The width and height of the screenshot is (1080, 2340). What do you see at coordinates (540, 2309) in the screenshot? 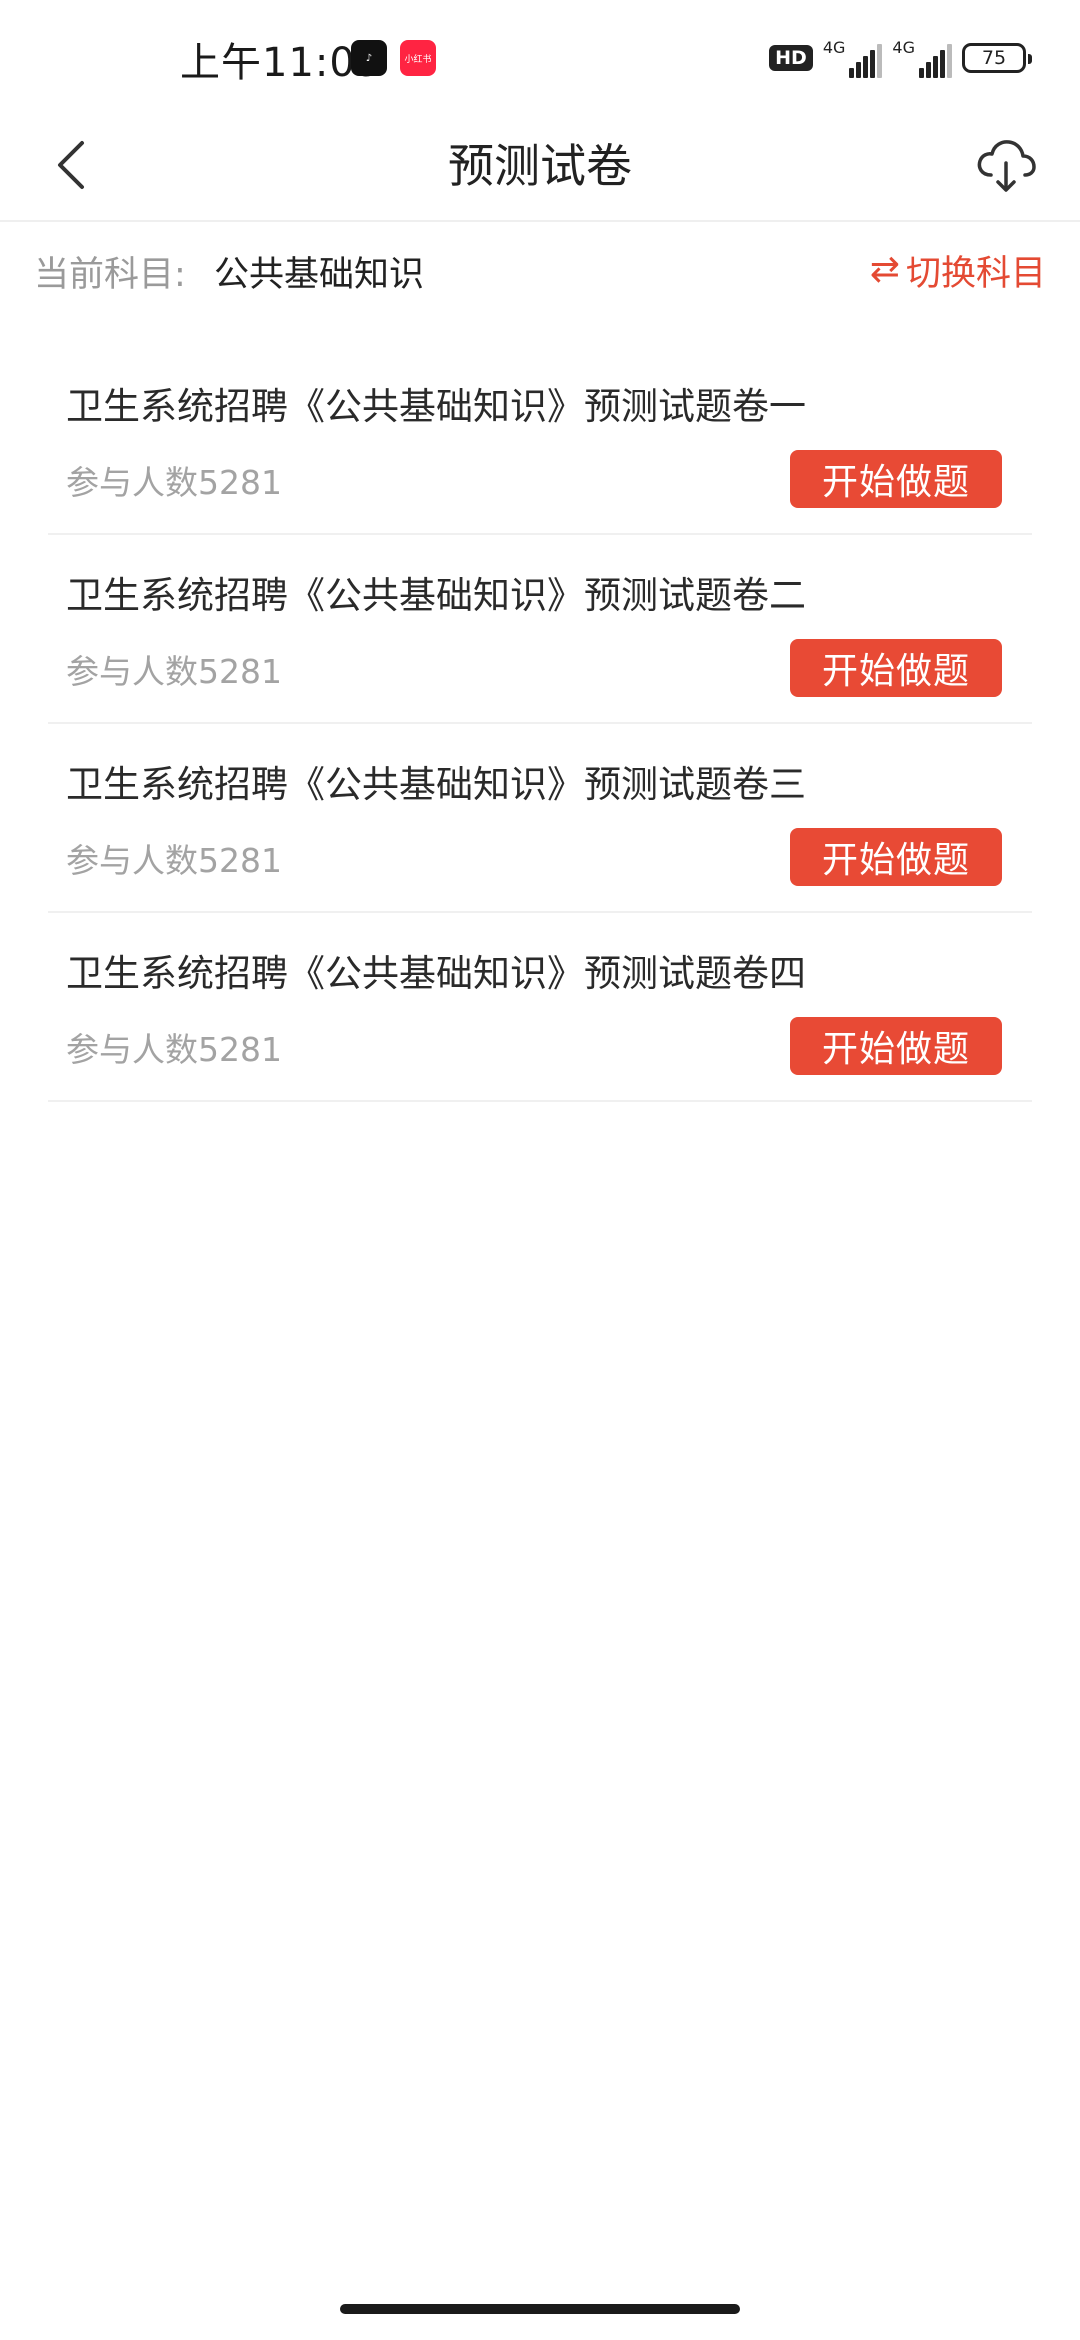
I see `home-indicator` at bounding box center [540, 2309].